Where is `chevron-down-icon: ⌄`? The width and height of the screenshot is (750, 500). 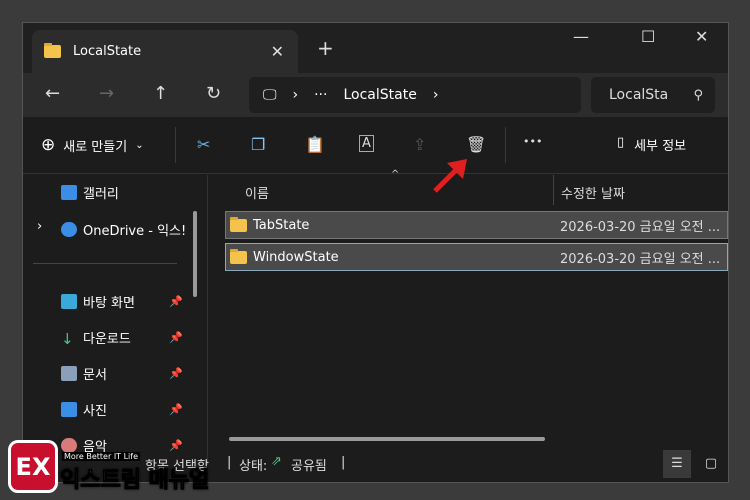
chevron-down-icon: ⌄ is located at coordinates (139, 145).